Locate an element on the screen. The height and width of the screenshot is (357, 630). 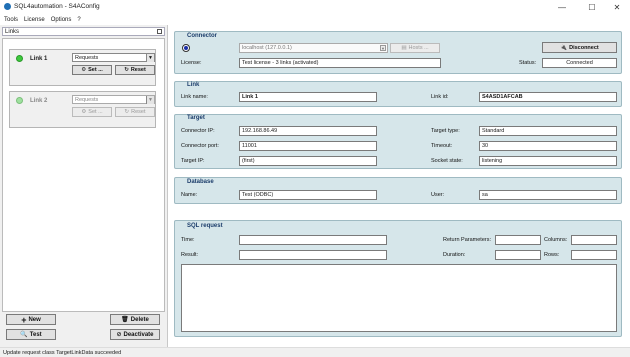
maximize-button: ☐ is located at coordinates (592, 7).